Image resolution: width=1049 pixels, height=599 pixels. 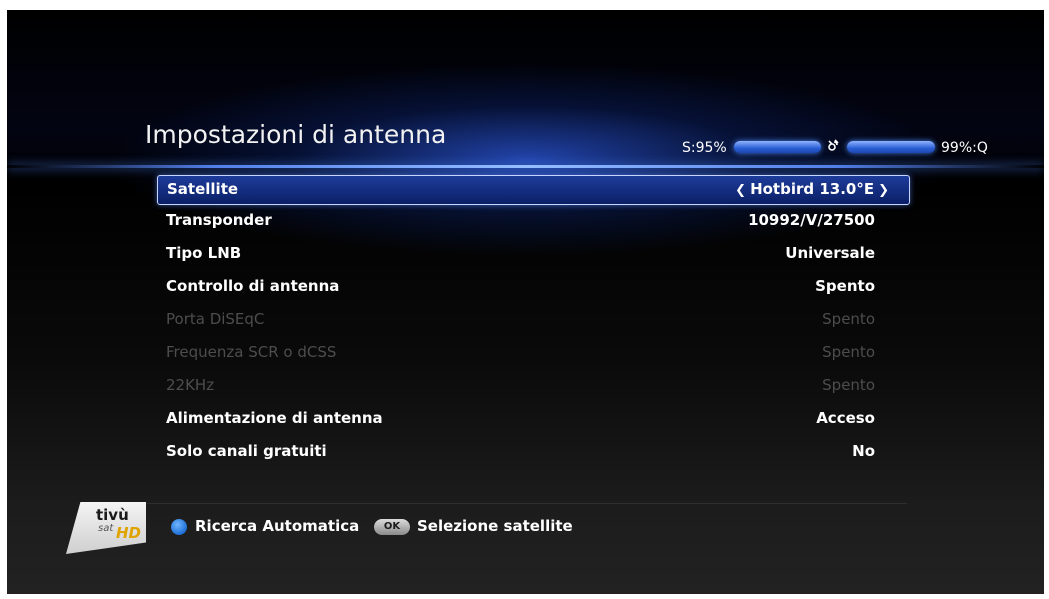 What do you see at coordinates (204, 253) in the screenshot?
I see `setting-label: Tipo LNB` at bounding box center [204, 253].